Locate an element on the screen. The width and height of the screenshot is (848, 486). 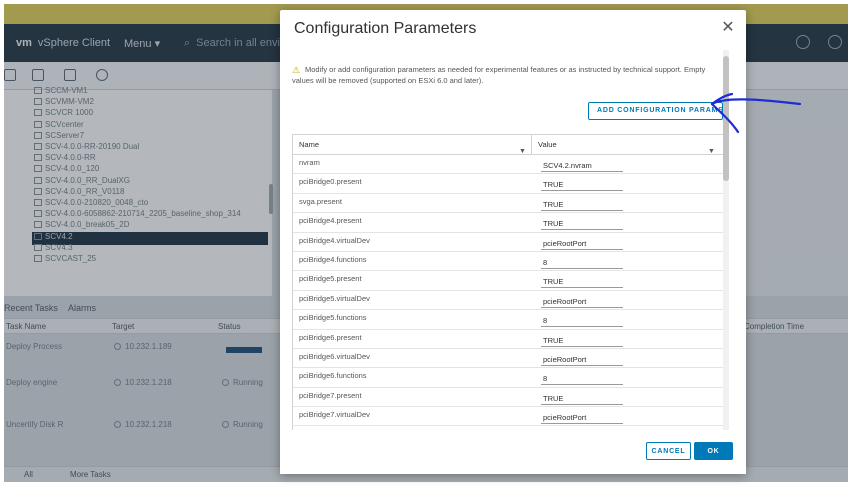
column-header-value: Value ▼ is located at coordinates (628, 145).